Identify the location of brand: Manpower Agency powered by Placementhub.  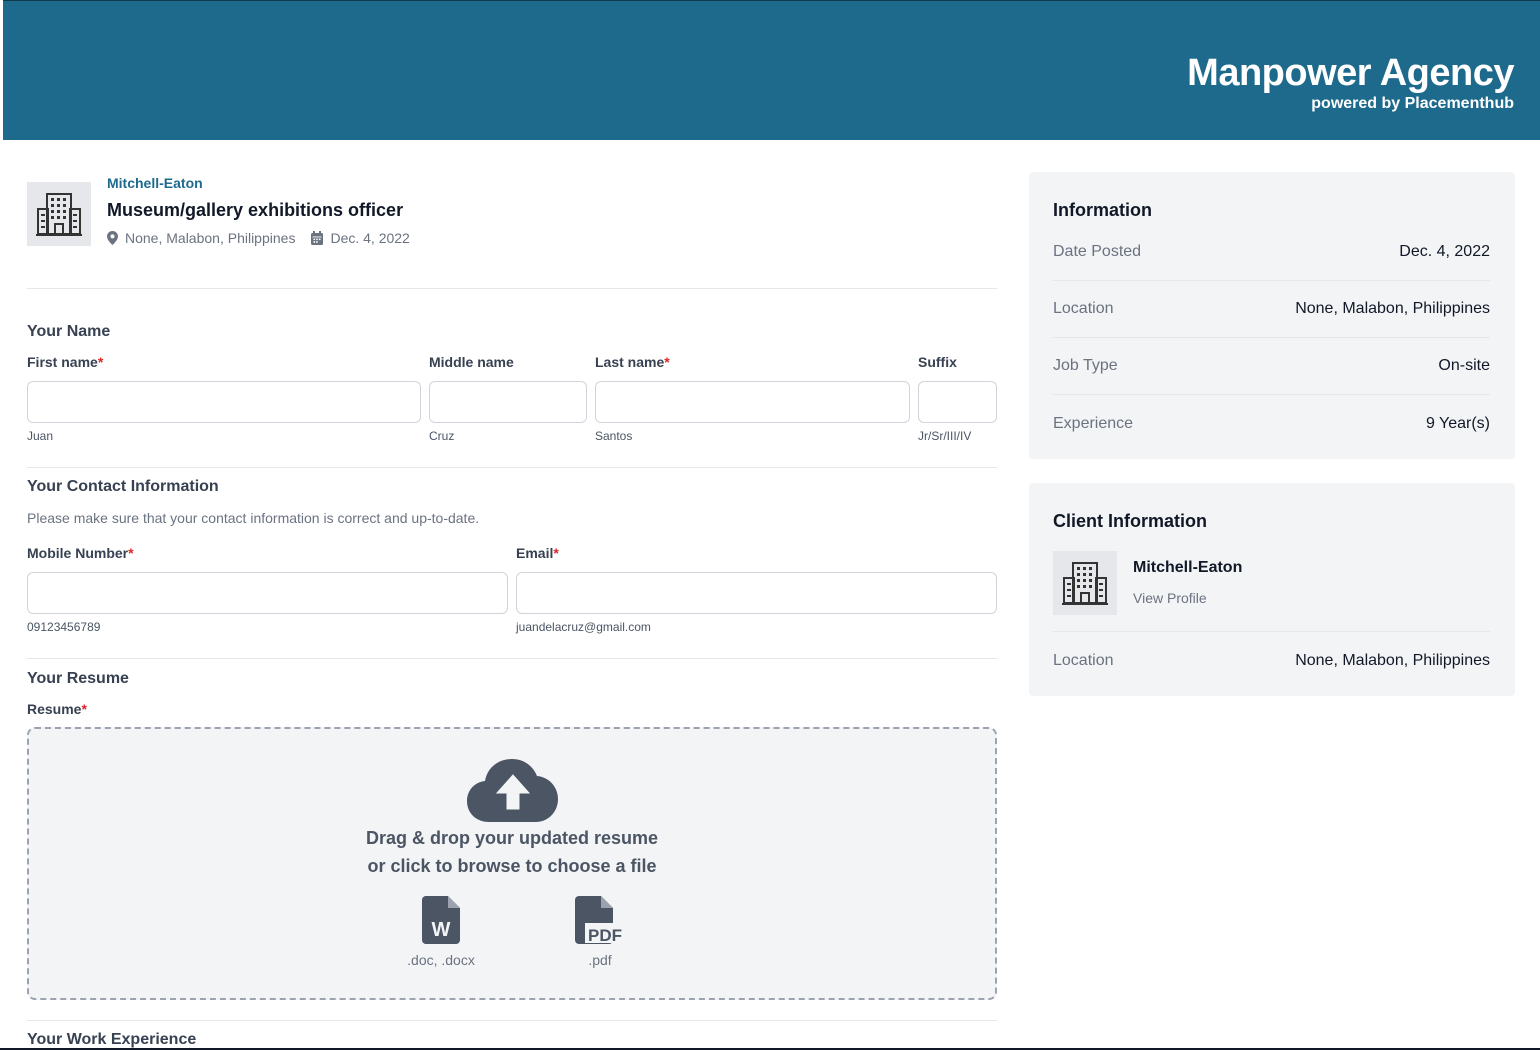
(1350, 82).